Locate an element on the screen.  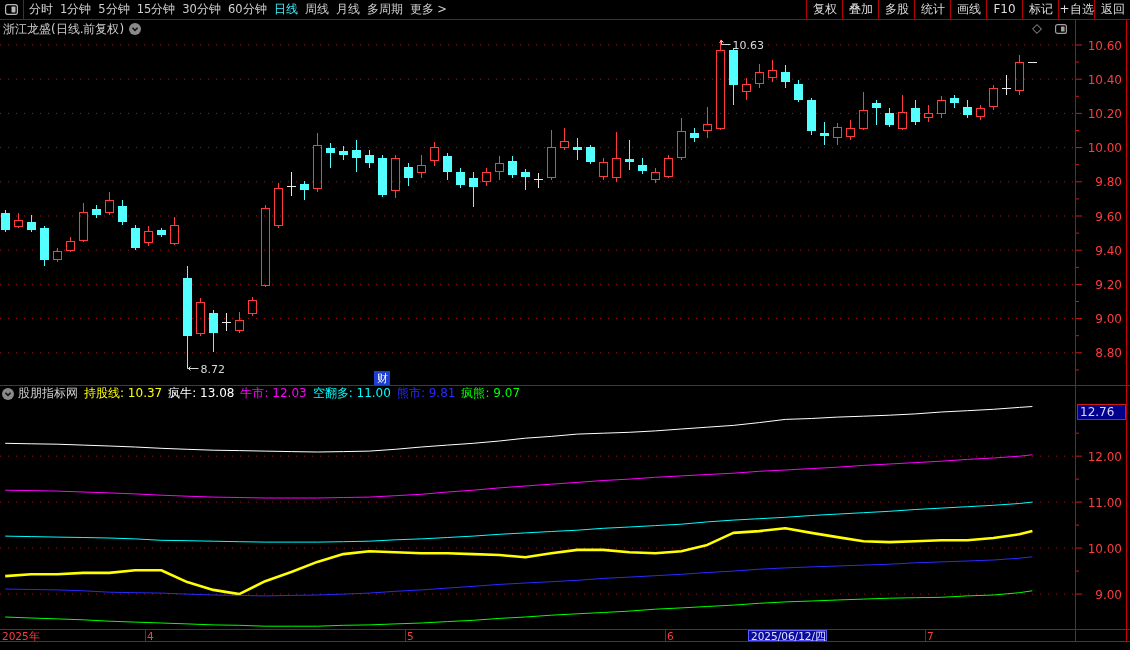
price-axis-label: 10.60 is located at coordinates (1104, 45).